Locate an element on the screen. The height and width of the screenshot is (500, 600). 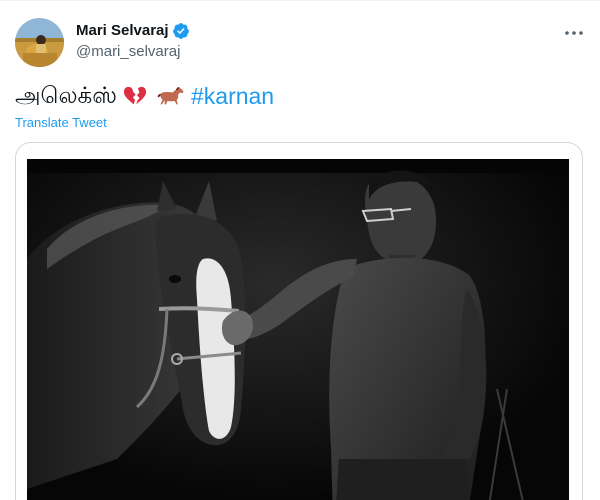
translate-tweet-link: Translate Tweet is located at coordinates (61, 123).